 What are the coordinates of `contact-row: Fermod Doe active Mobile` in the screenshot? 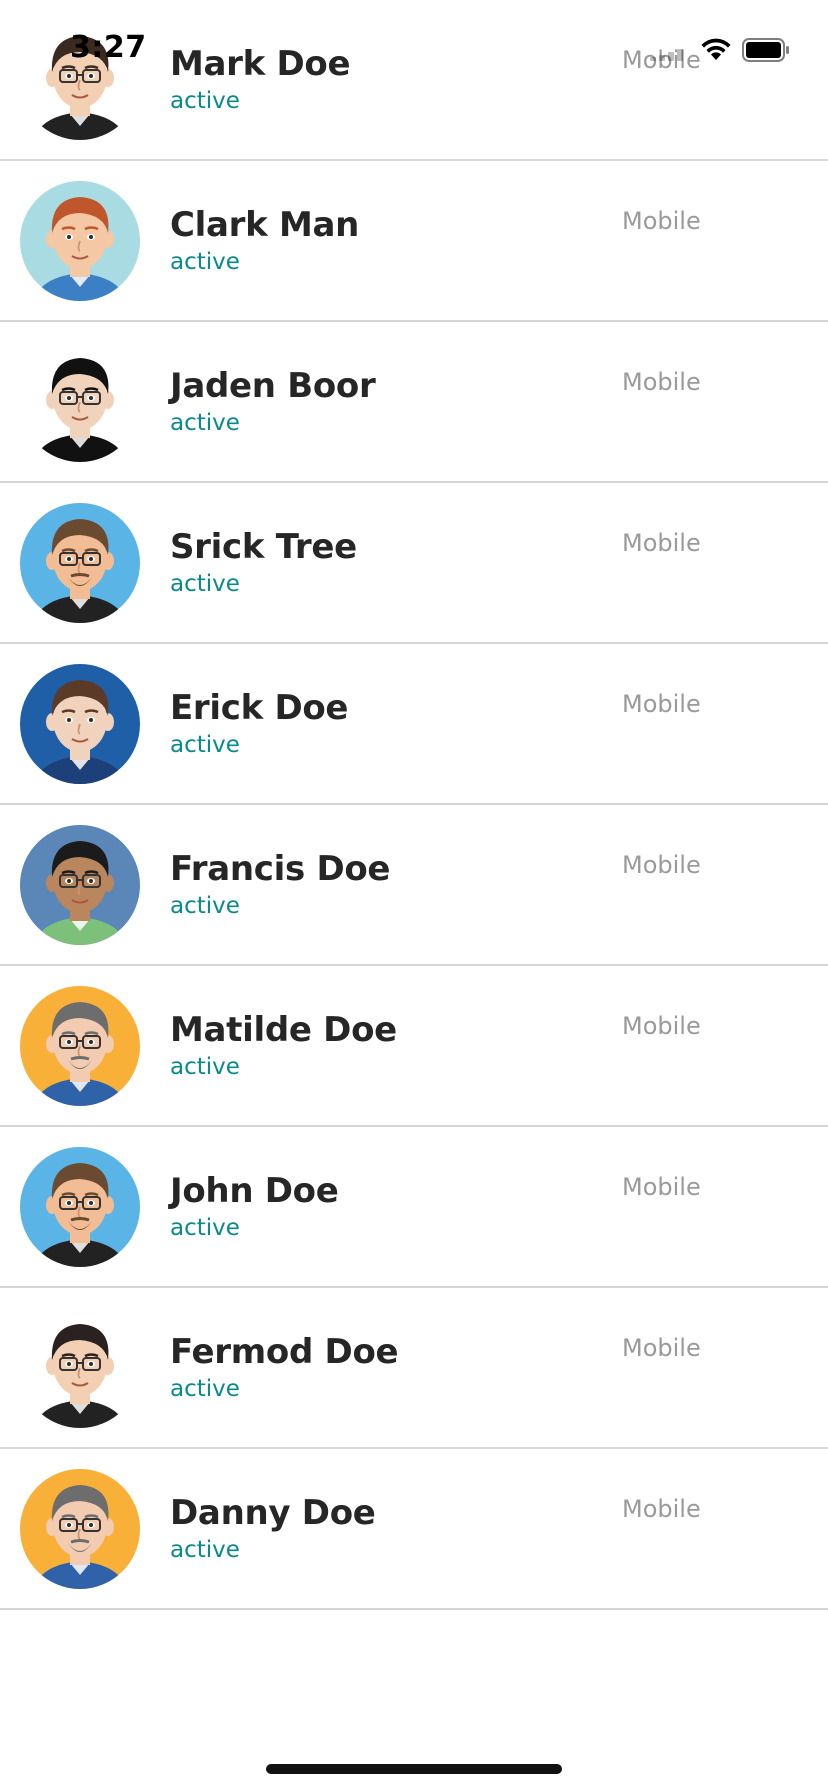 It's located at (414, 1368).